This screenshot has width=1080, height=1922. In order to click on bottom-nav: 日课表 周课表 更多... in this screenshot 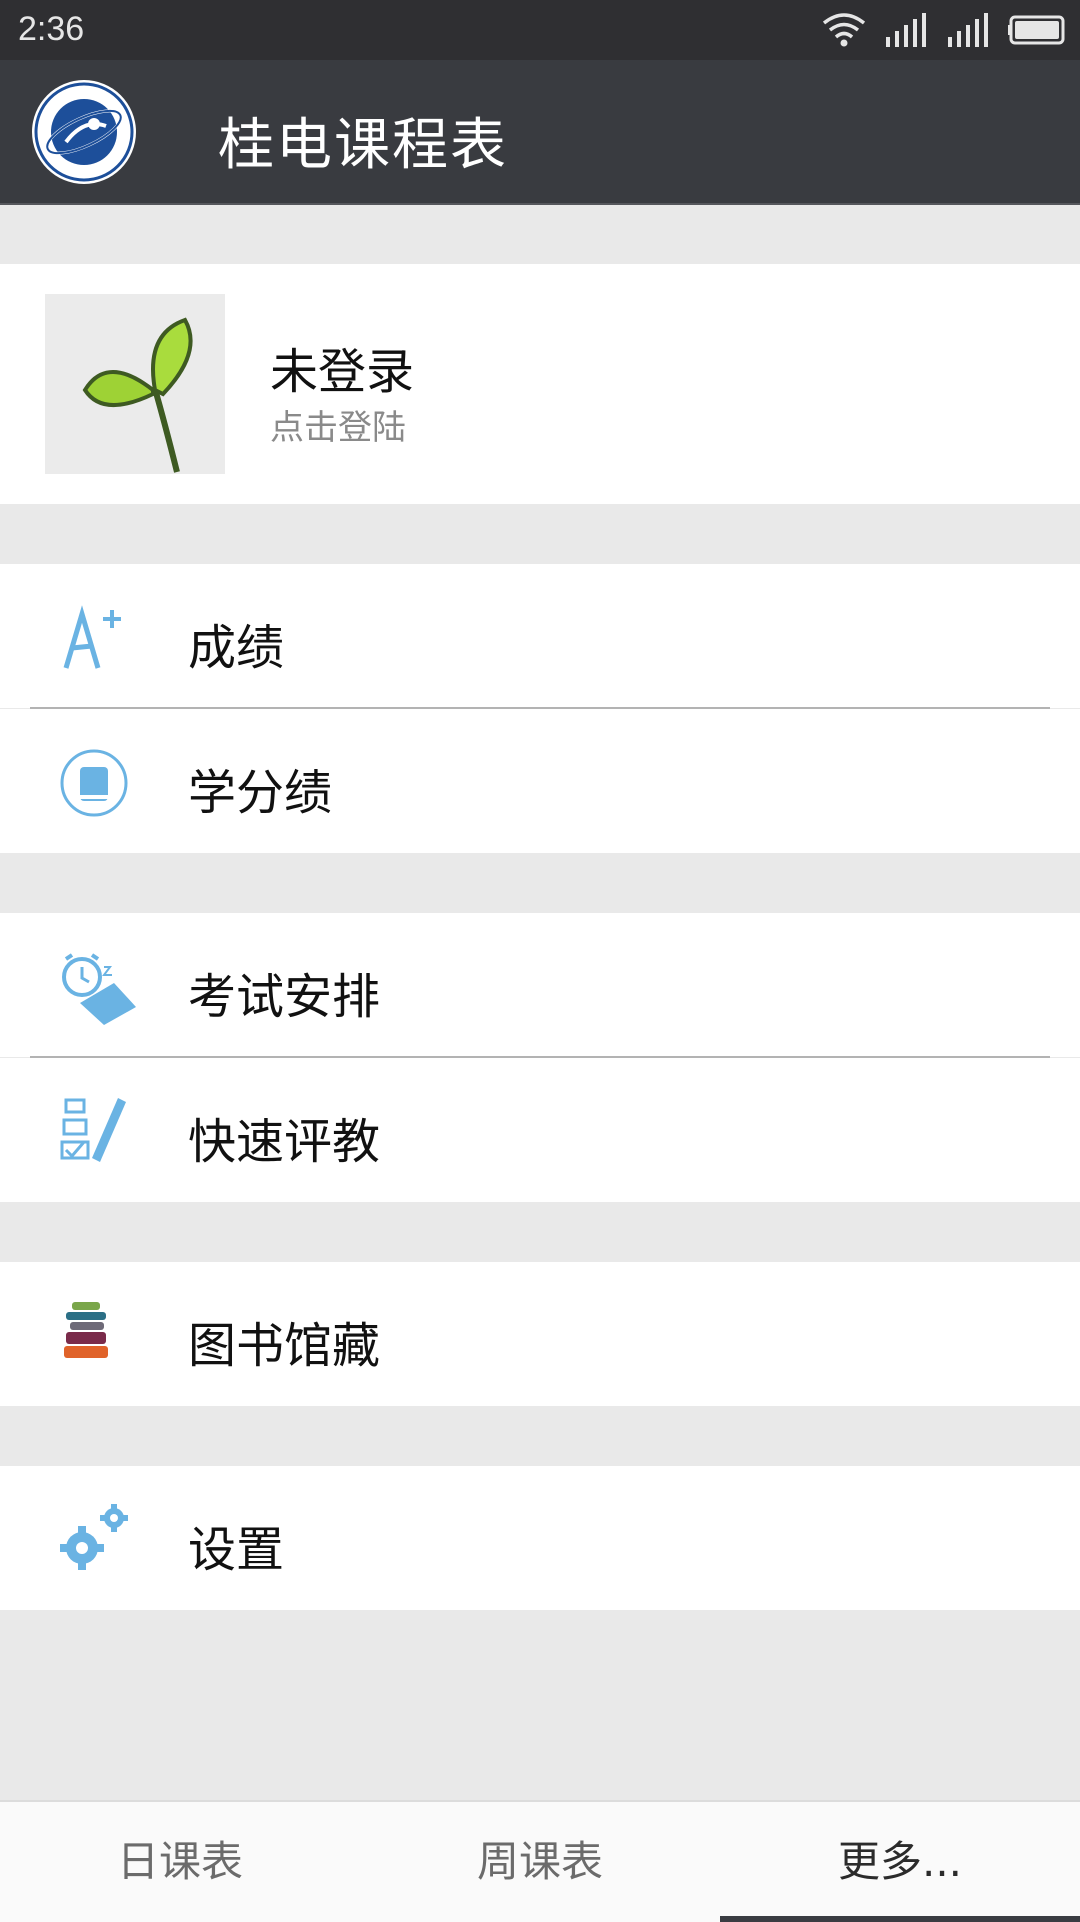, I will do `click(540, 1861)`.